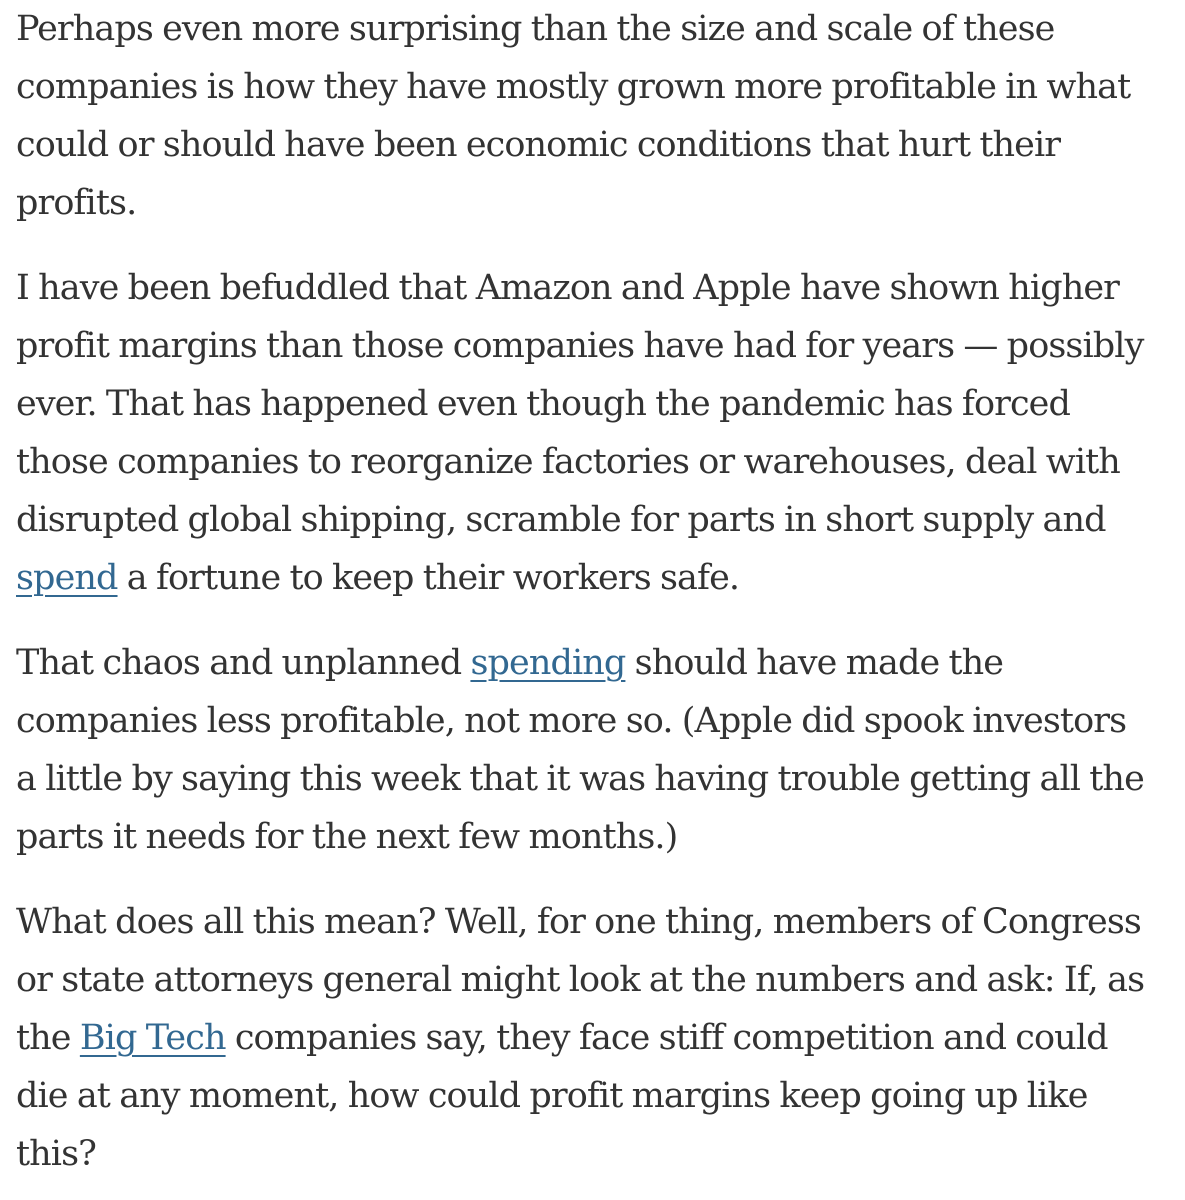 This screenshot has width=1185, height=1200. What do you see at coordinates (67, 578) in the screenshot?
I see `spend-link: spend` at bounding box center [67, 578].